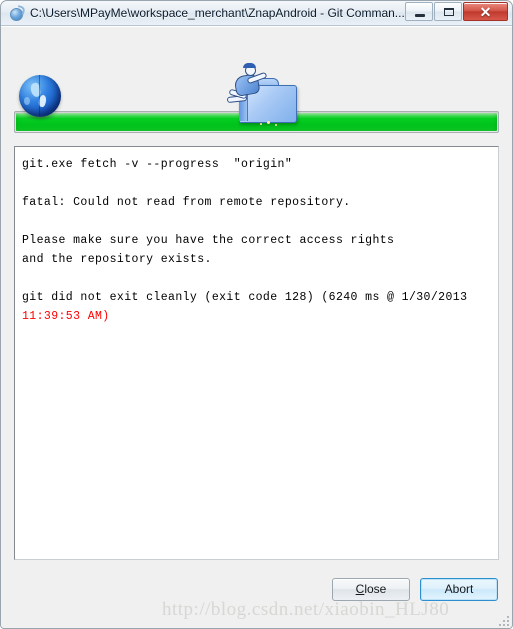 Image resolution: width=513 pixels, height=629 pixels. Describe the element at coordinates (17, 12) in the screenshot. I see `git-app-icon` at that location.